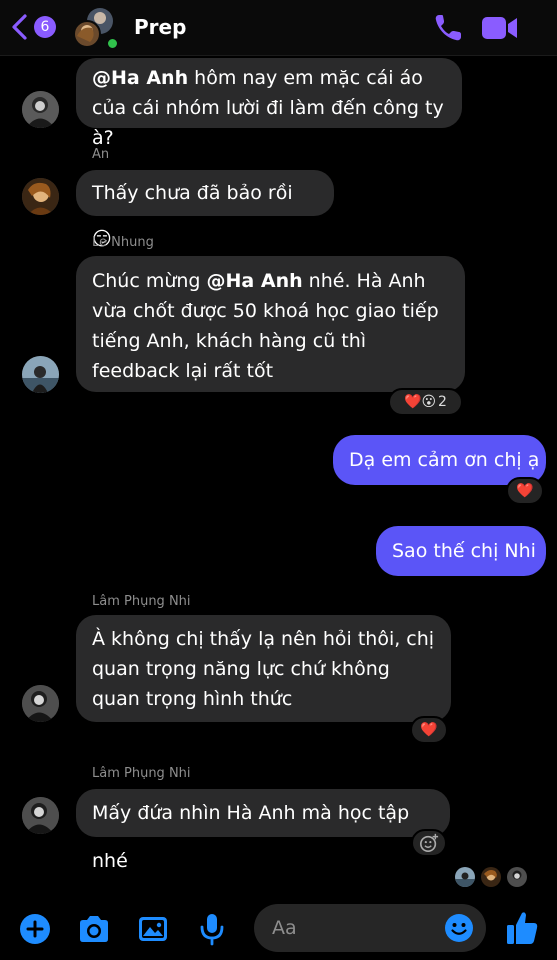  Describe the element at coordinates (19, 27) in the screenshot. I see `back-chevron-icon` at that location.